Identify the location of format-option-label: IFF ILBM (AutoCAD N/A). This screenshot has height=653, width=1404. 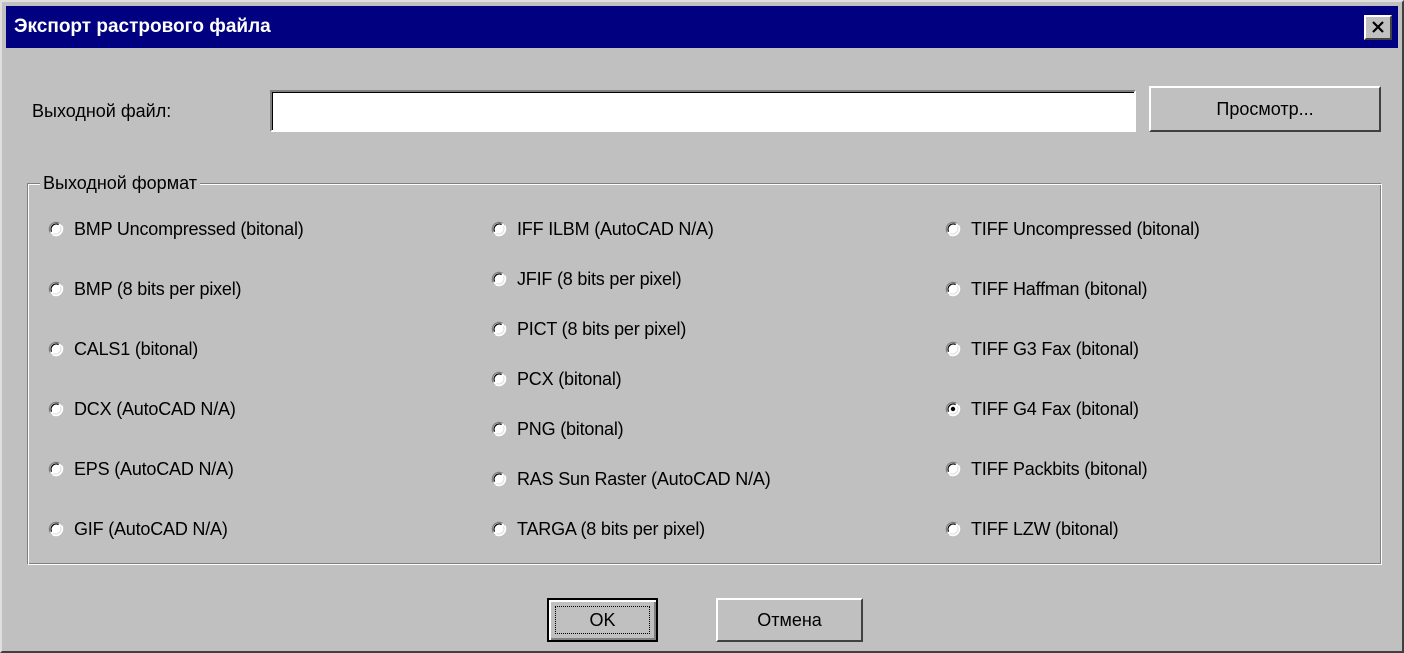
(615, 228).